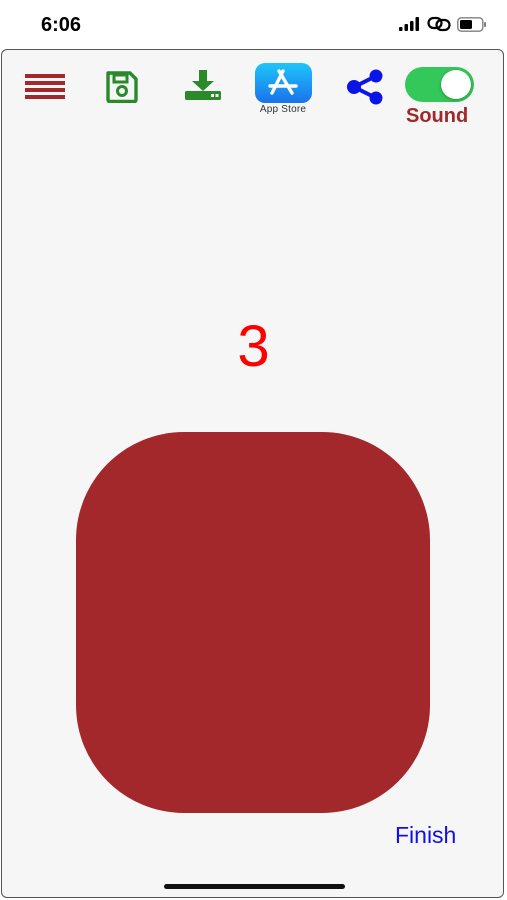 The height and width of the screenshot is (900, 507). Describe the element at coordinates (439, 84) in the screenshot. I see `sound-toggle` at that location.